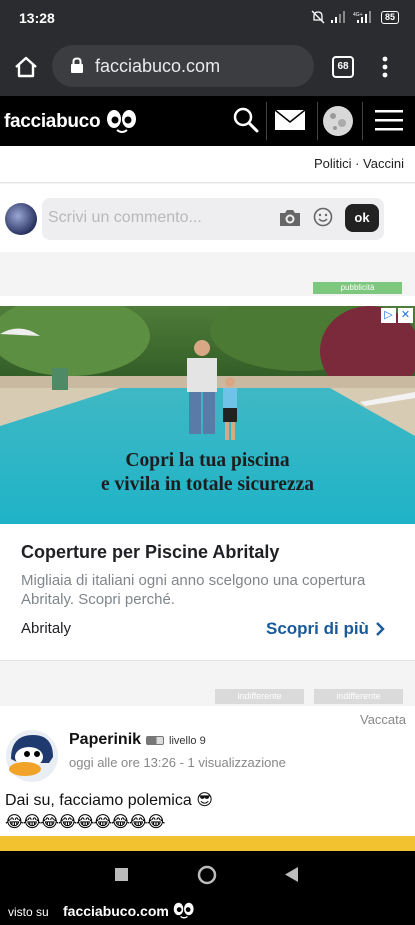  I want to click on search-icon, so click(246, 120).